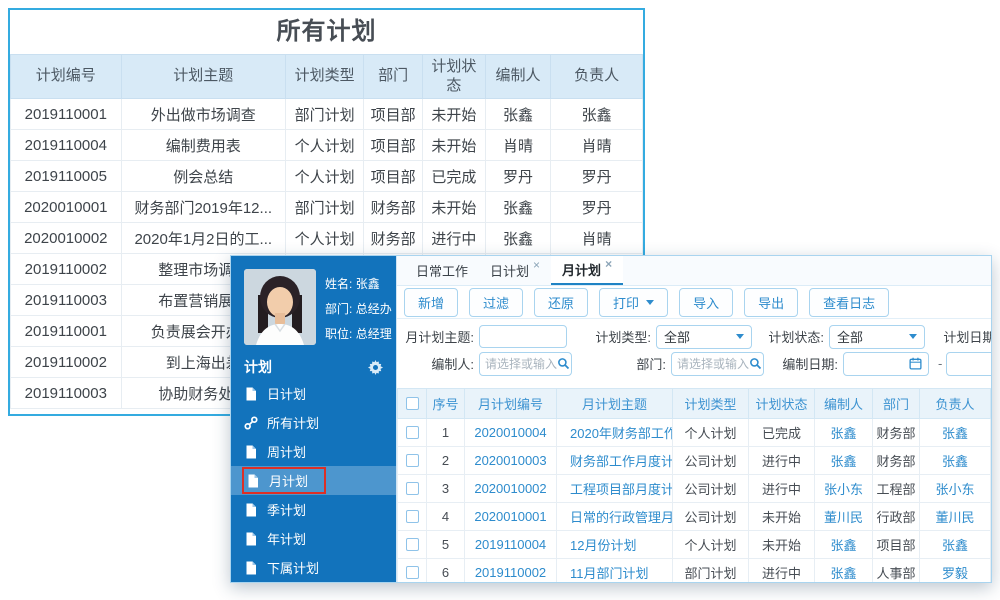 This screenshot has height=600, width=1000. What do you see at coordinates (582, 270) in the screenshot?
I see `tab-label: 月计划` at bounding box center [582, 270].